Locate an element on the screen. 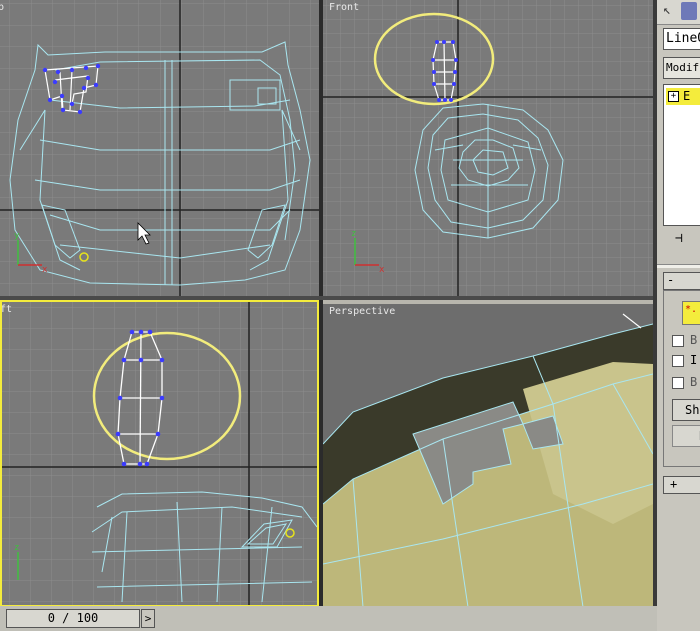  command-panel: ↖ LineO Modifi + E ⊣ - *. B I B Sh R is located at coordinates (678, 315).